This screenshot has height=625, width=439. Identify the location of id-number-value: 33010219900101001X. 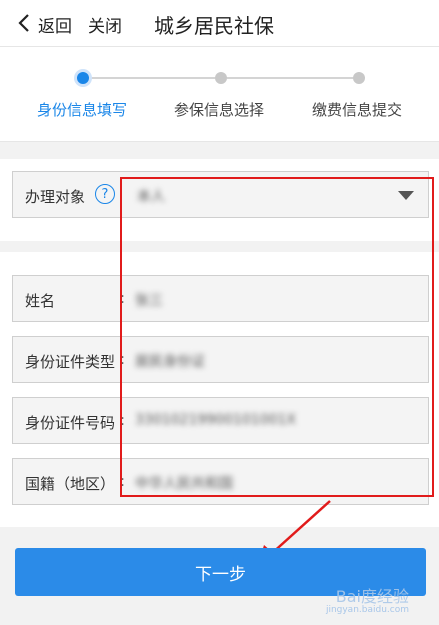
(216, 420).